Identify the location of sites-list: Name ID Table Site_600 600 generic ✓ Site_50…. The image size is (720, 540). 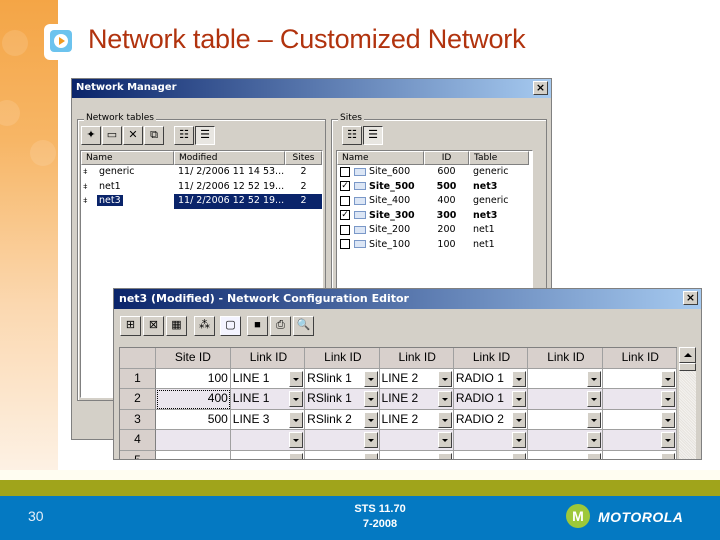
(434, 230).